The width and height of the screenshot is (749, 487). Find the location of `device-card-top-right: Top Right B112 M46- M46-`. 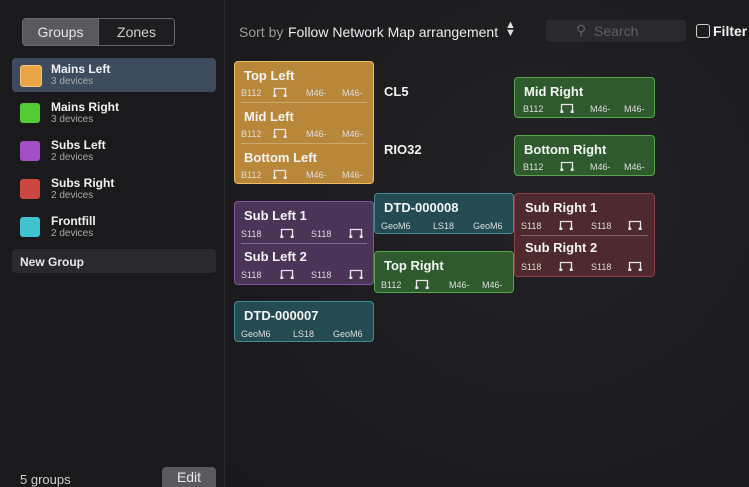

device-card-top-right: Top Right B112 M46- M46- is located at coordinates (444, 272).